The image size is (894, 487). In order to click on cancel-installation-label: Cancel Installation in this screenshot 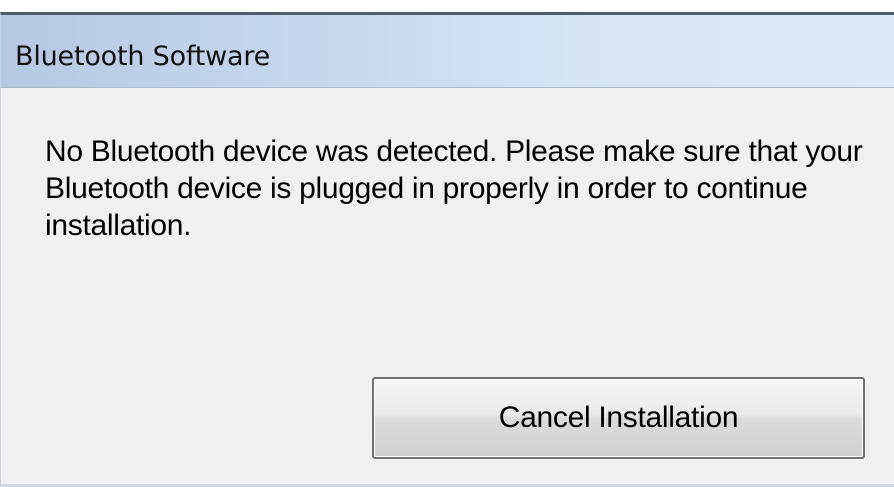, I will do `click(618, 417)`.